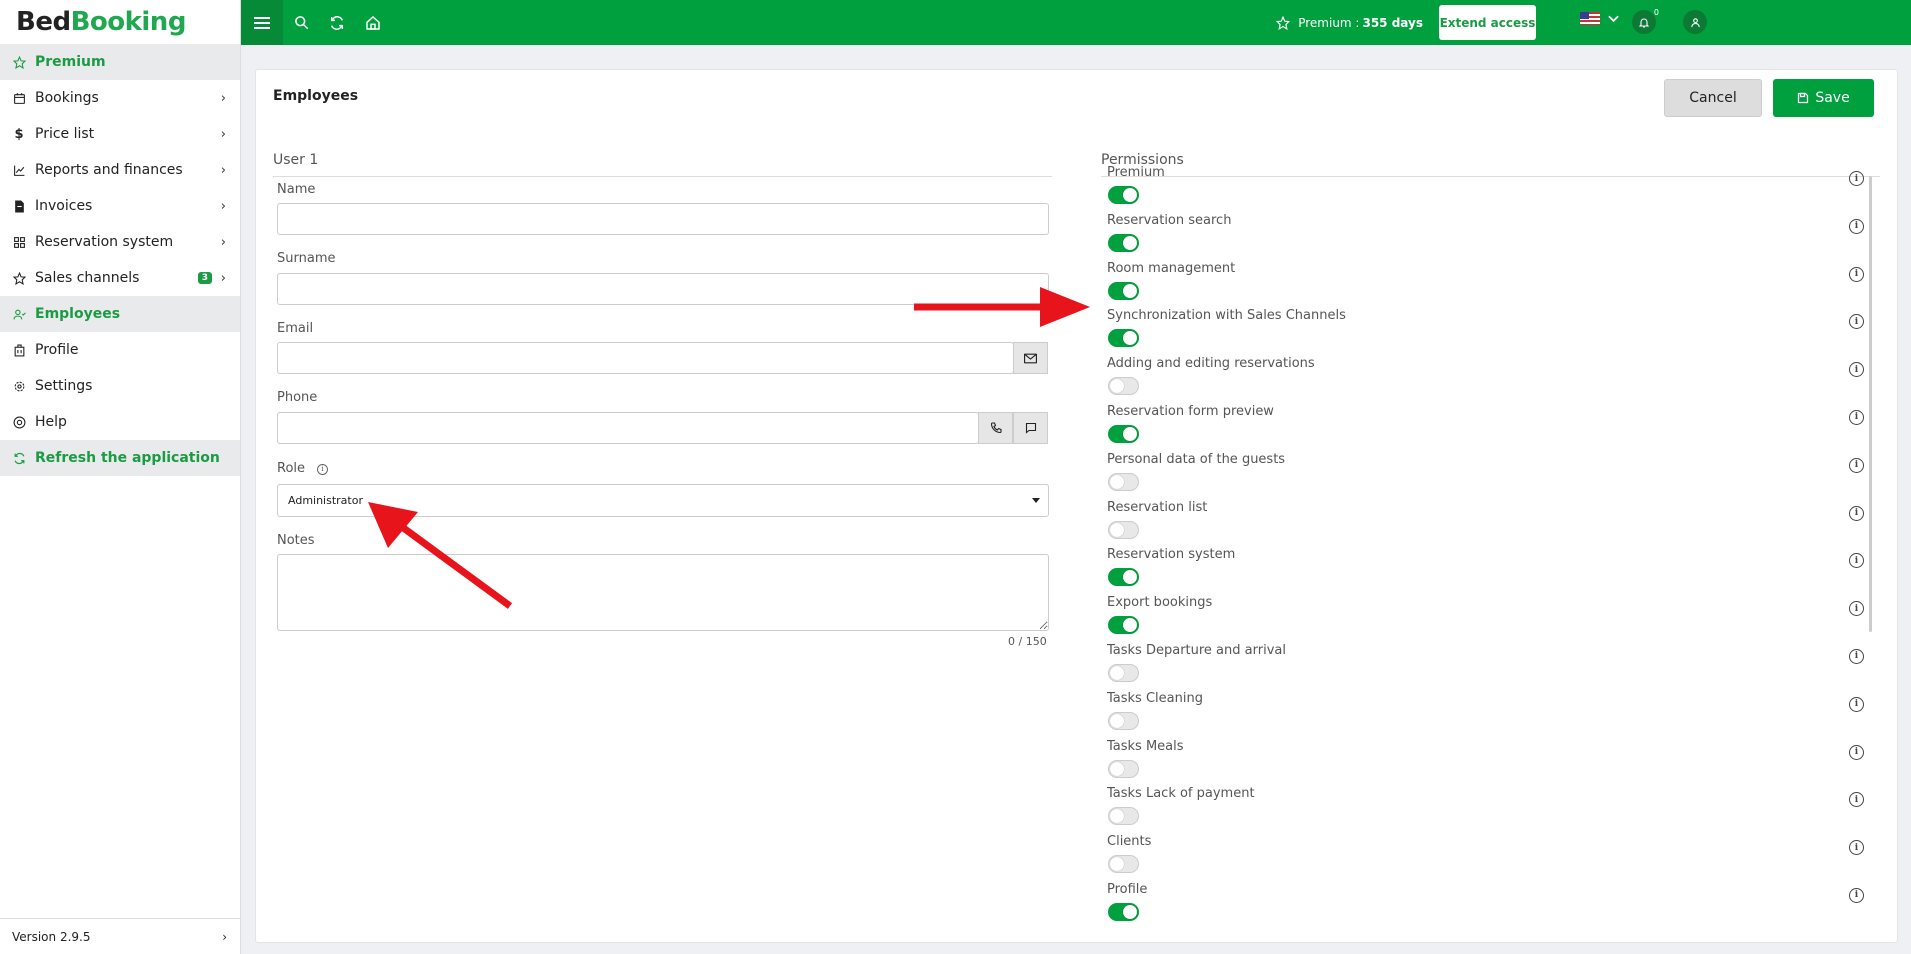 This screenshot has height=954, width=1911. Describe the element at coordinates (1196, 459) in the screenshot. I see `permission-label: Personal data of the guests` at that location.